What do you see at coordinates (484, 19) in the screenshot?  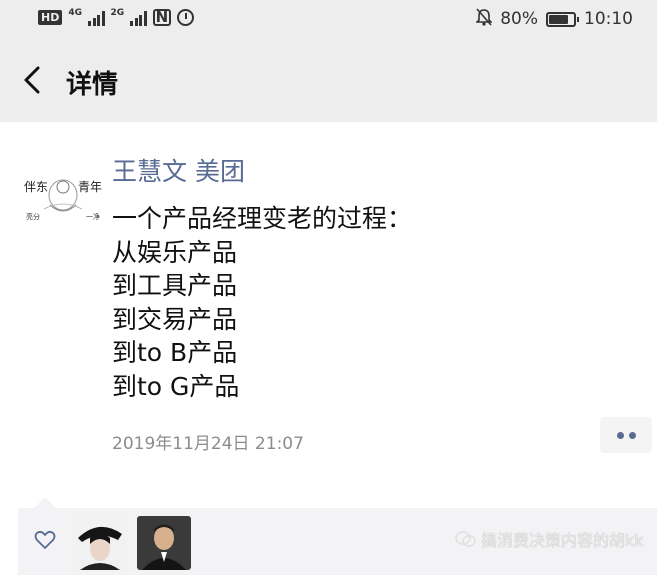 I see `mute-bell-icon` at bounding box center [484, 19].